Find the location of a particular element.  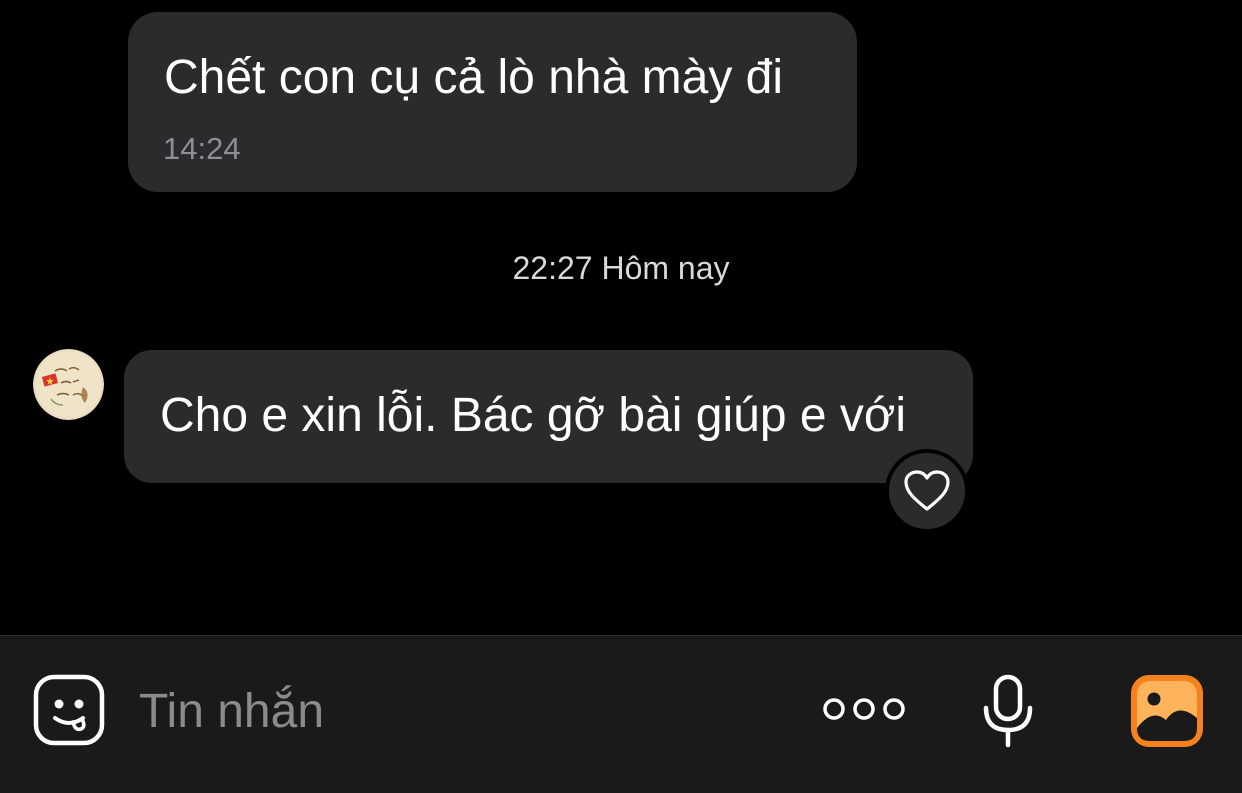

microphone-icon is located at coordinates (1008, 711).